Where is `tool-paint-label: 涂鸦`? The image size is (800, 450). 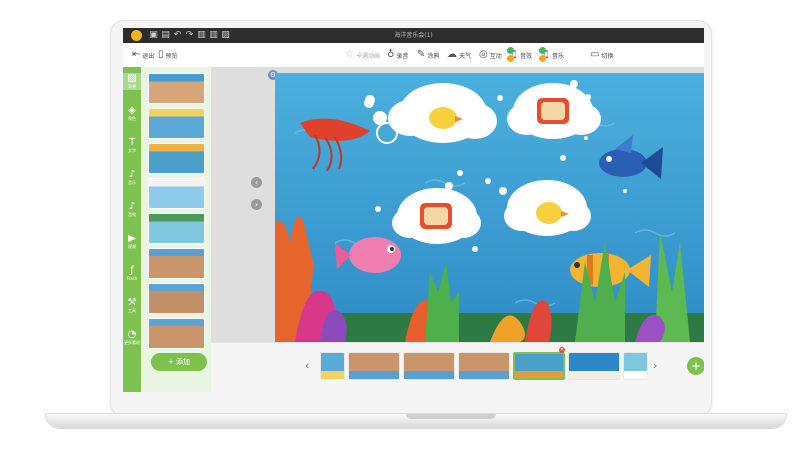 tool-paint-label: 涂鸦 is located at coordinates (433, 56).